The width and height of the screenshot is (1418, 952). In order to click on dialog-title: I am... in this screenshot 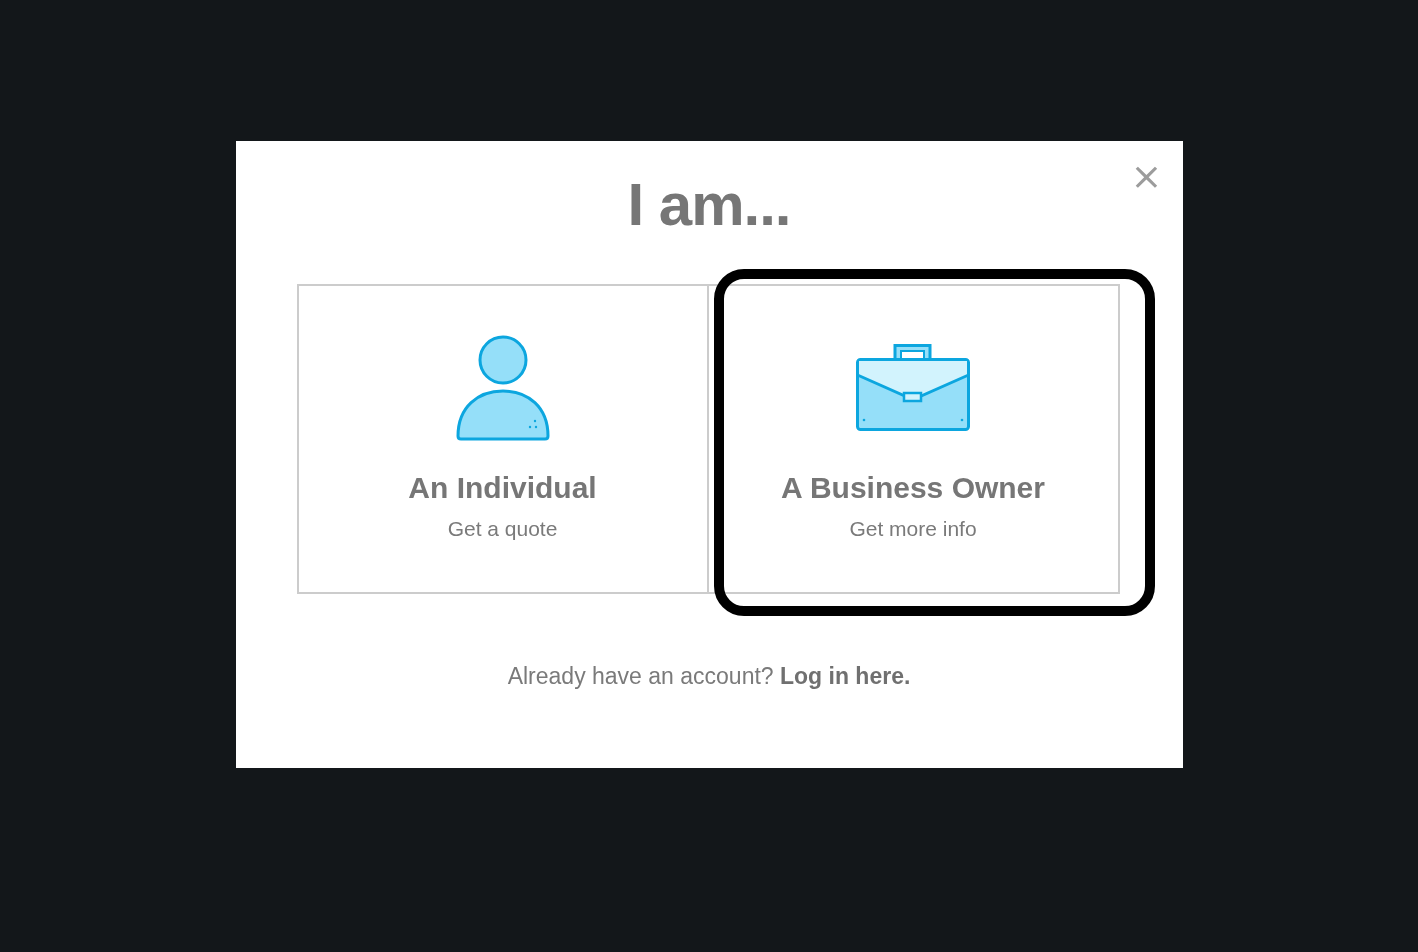, I will do `click(709, 205)`.